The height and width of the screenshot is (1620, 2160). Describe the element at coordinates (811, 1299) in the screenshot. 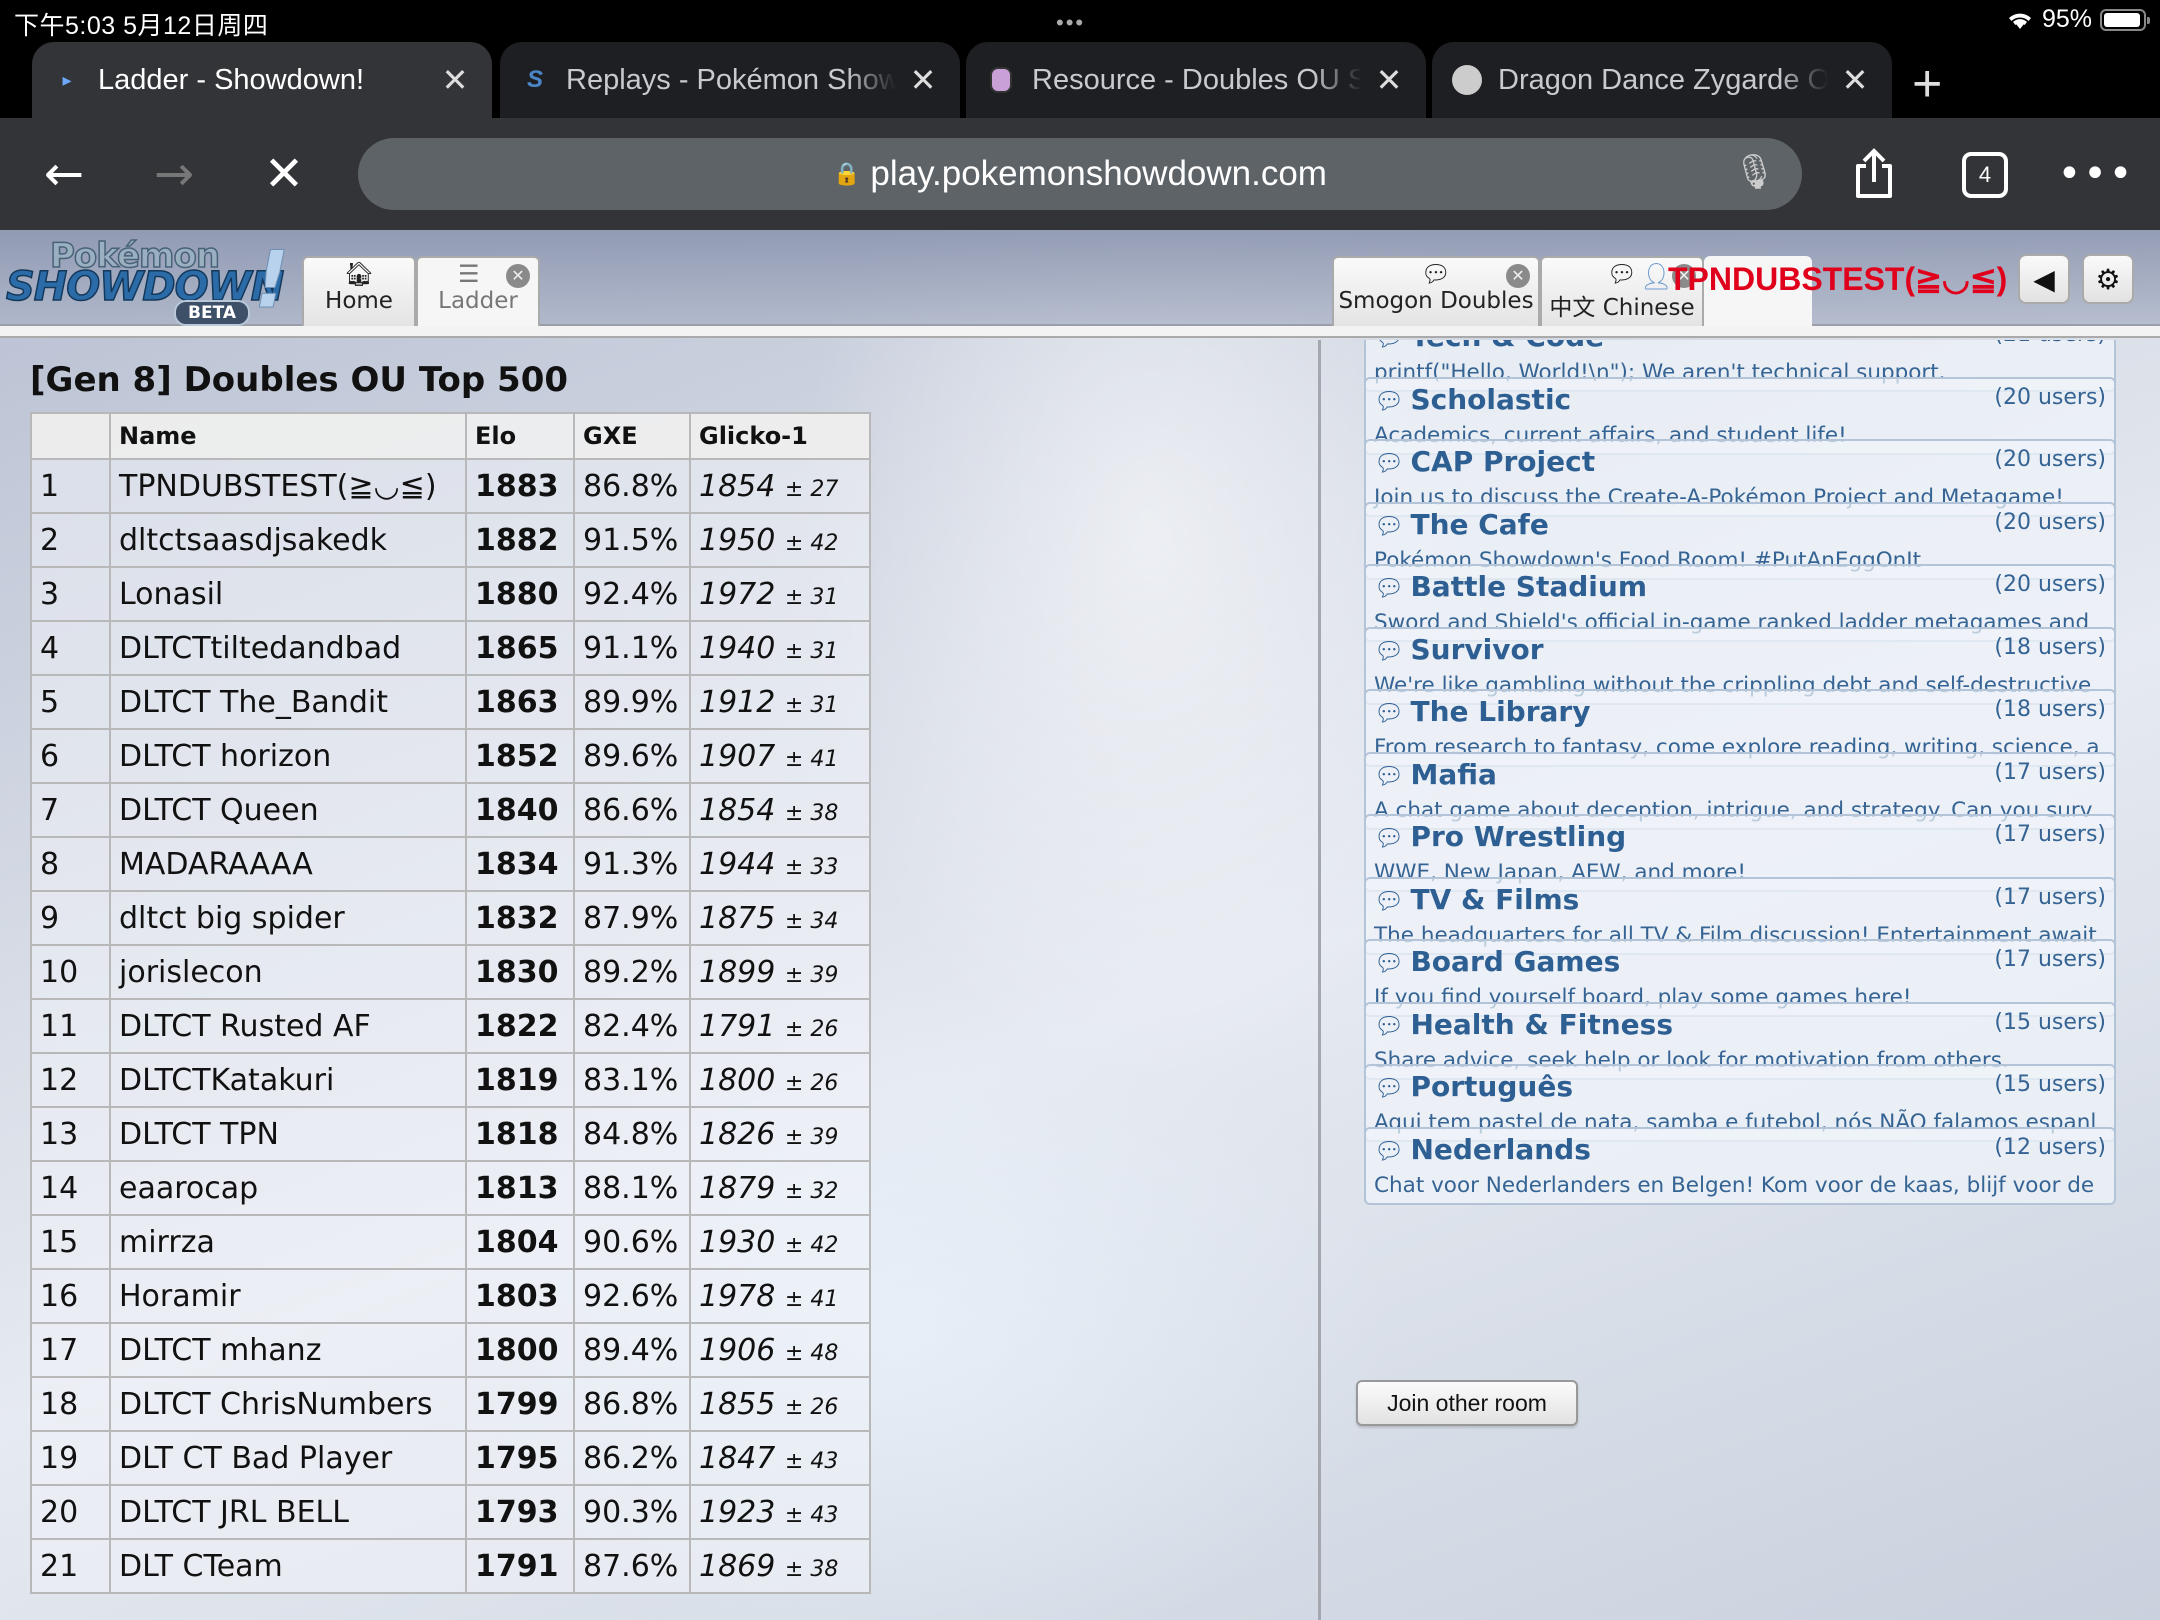

I see `glicko-deviation: ± 41` at that location.